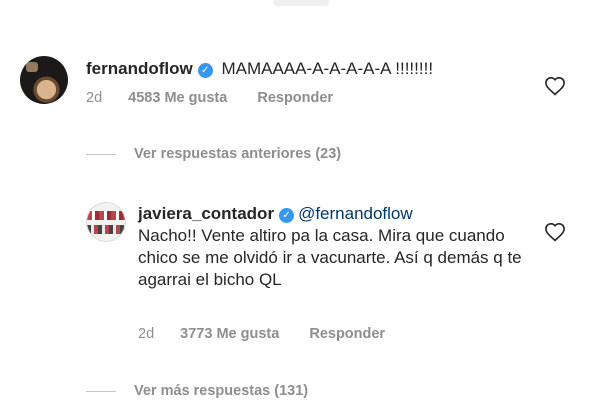  Describe the element at coordinates (355, 213) in the screenshot. I see `mention-link: @fernandoflow` at that location.